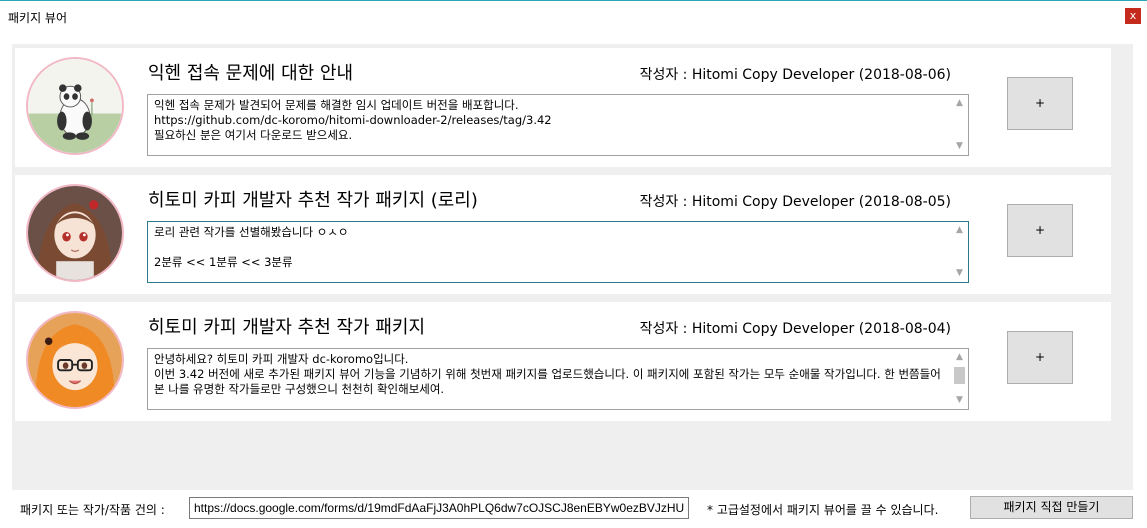 The image size is (1147, 528). I want to click on suggest-url-field, so click(439, 508).